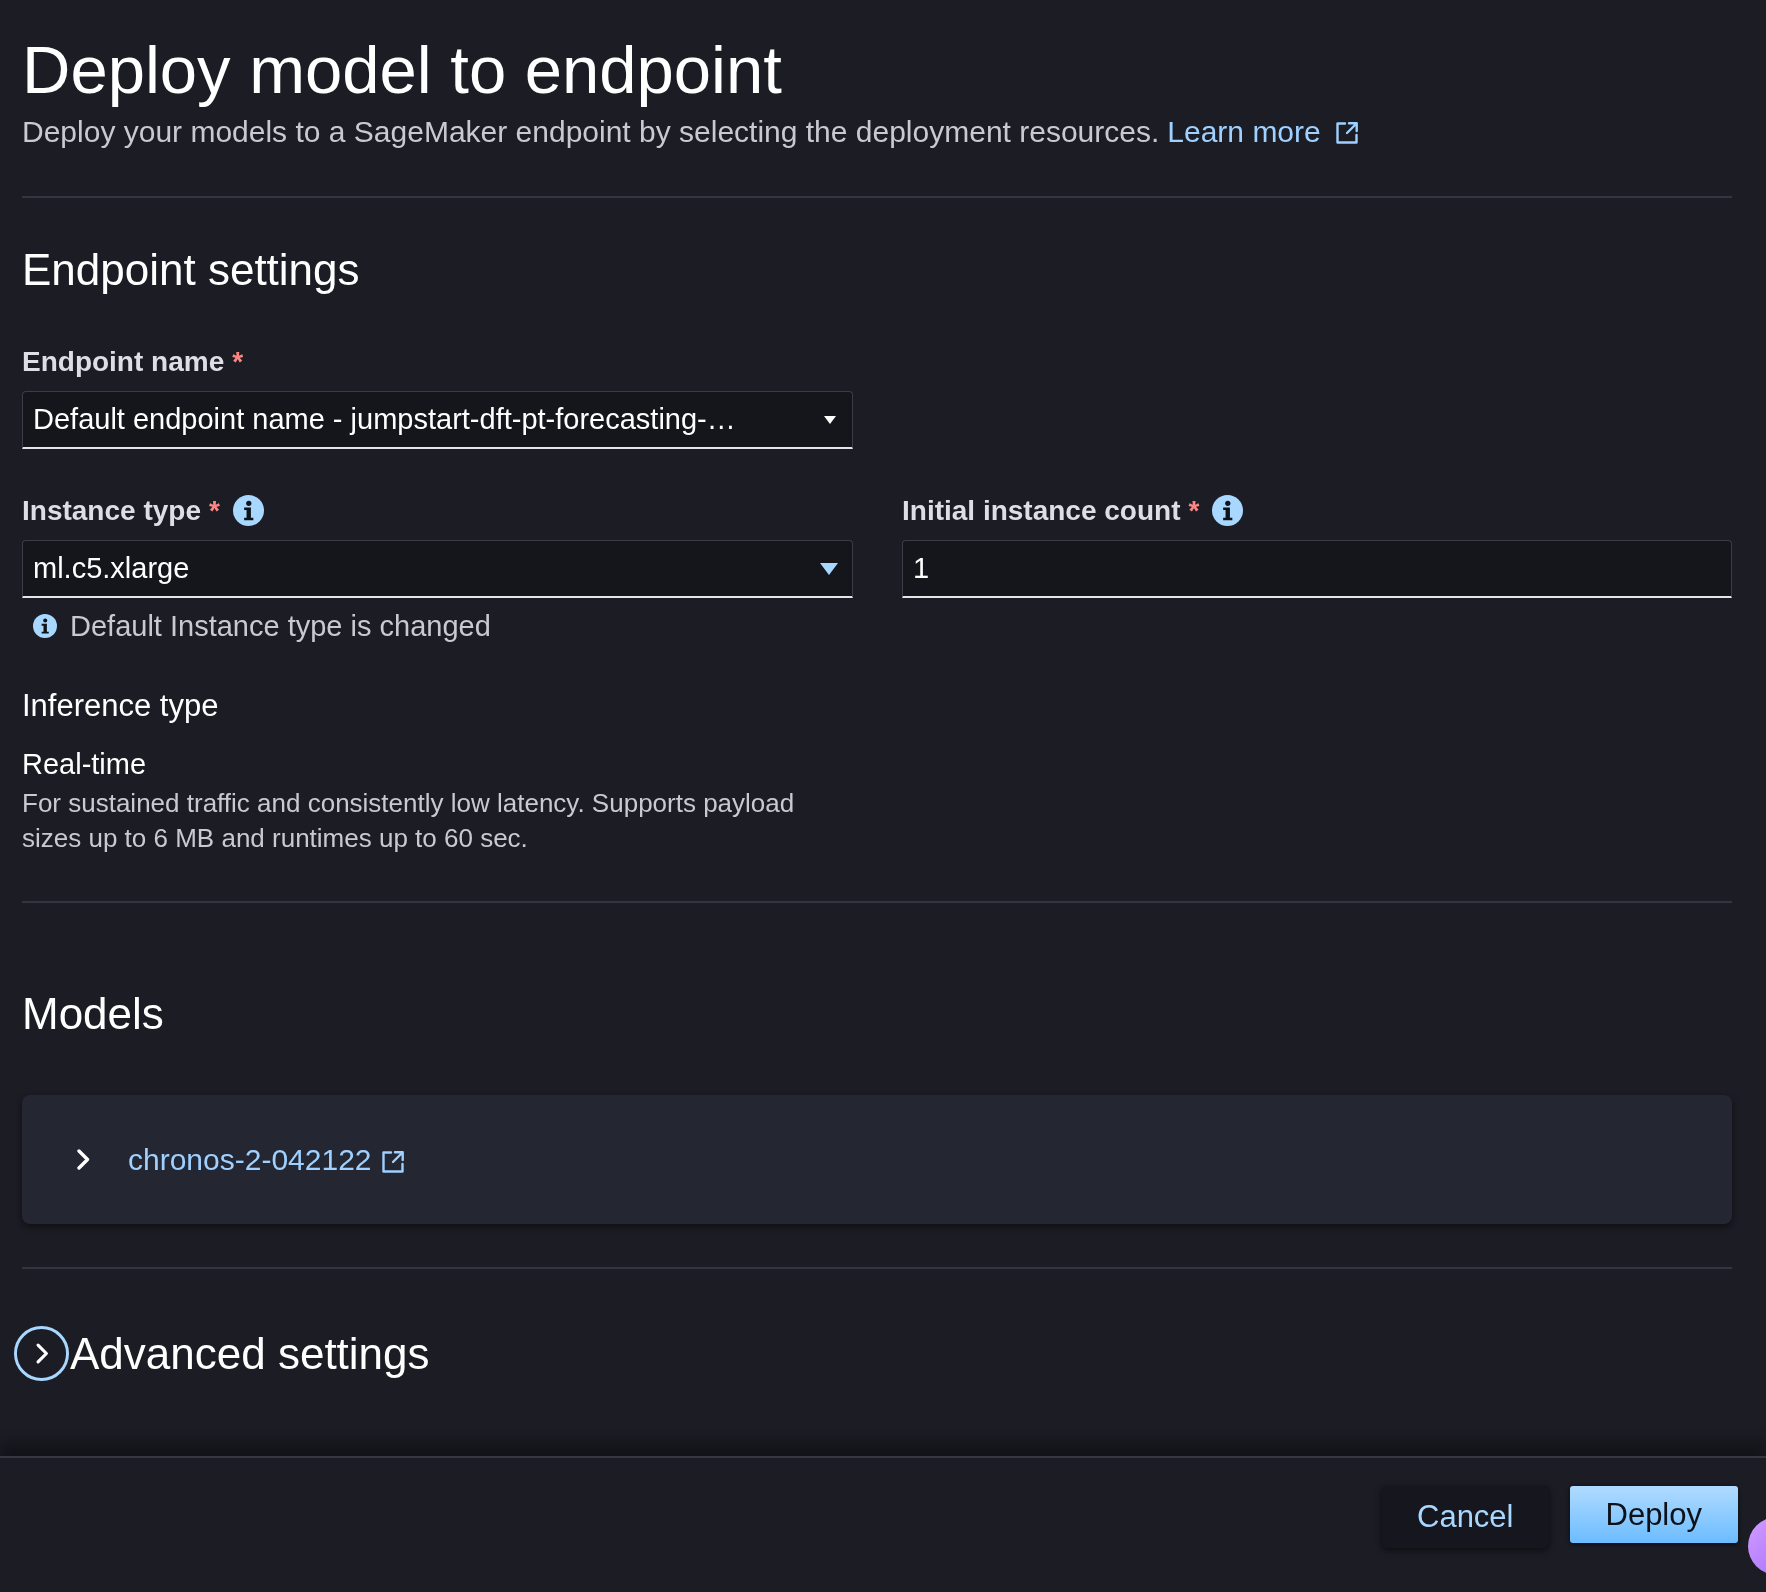 This screenshot has width=1766, height=1592. What do you see at coordinates (1317, 569) in the screenshot?
I see `number-input-field: 1` at bounding box center [1317, 569].